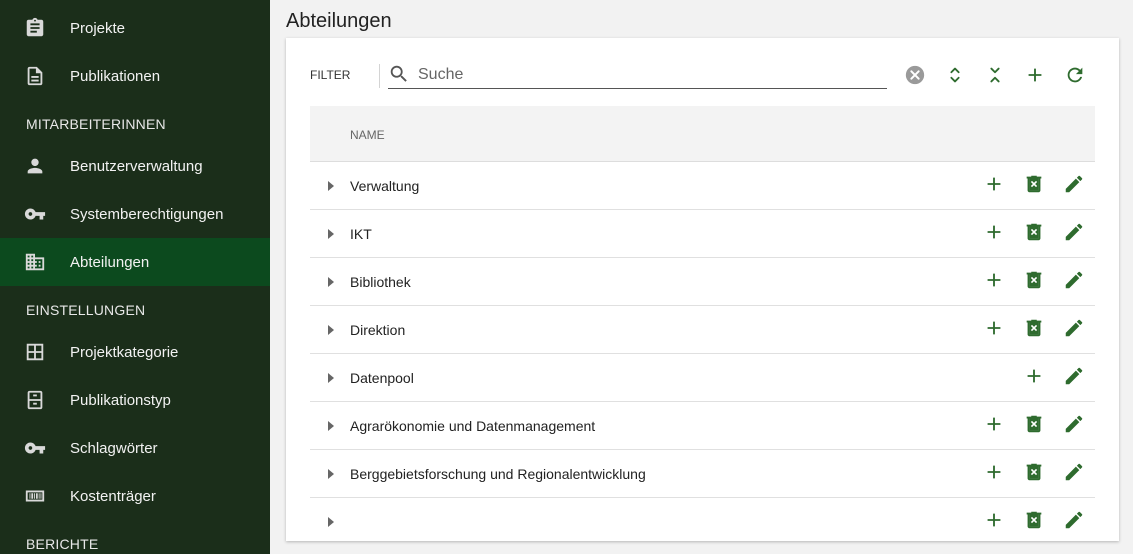  Describe the element at coordinates (35, 262) in the screenshot. I see `domain-icon` at that location.